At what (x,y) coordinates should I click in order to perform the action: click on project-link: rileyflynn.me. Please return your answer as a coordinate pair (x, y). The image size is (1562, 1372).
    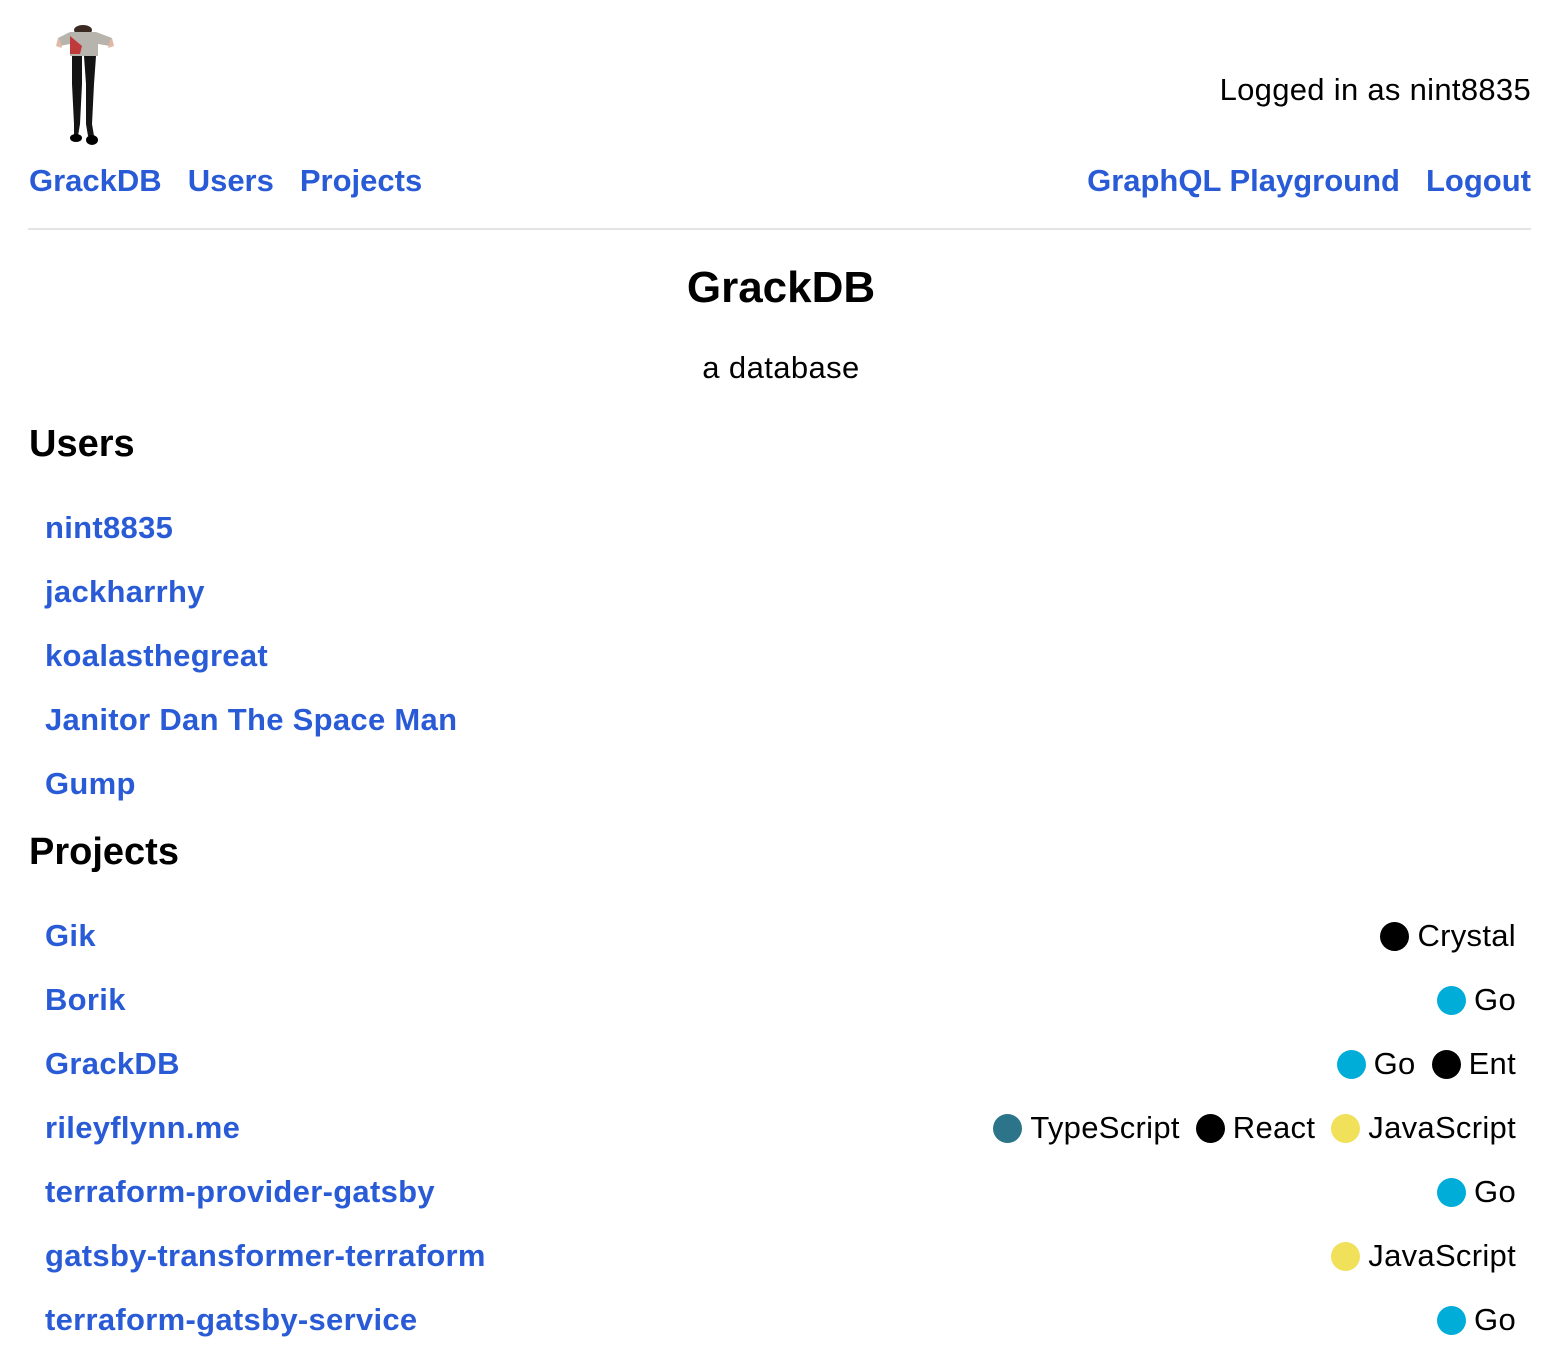
    Looking at the image, I should click on (142, 1128).